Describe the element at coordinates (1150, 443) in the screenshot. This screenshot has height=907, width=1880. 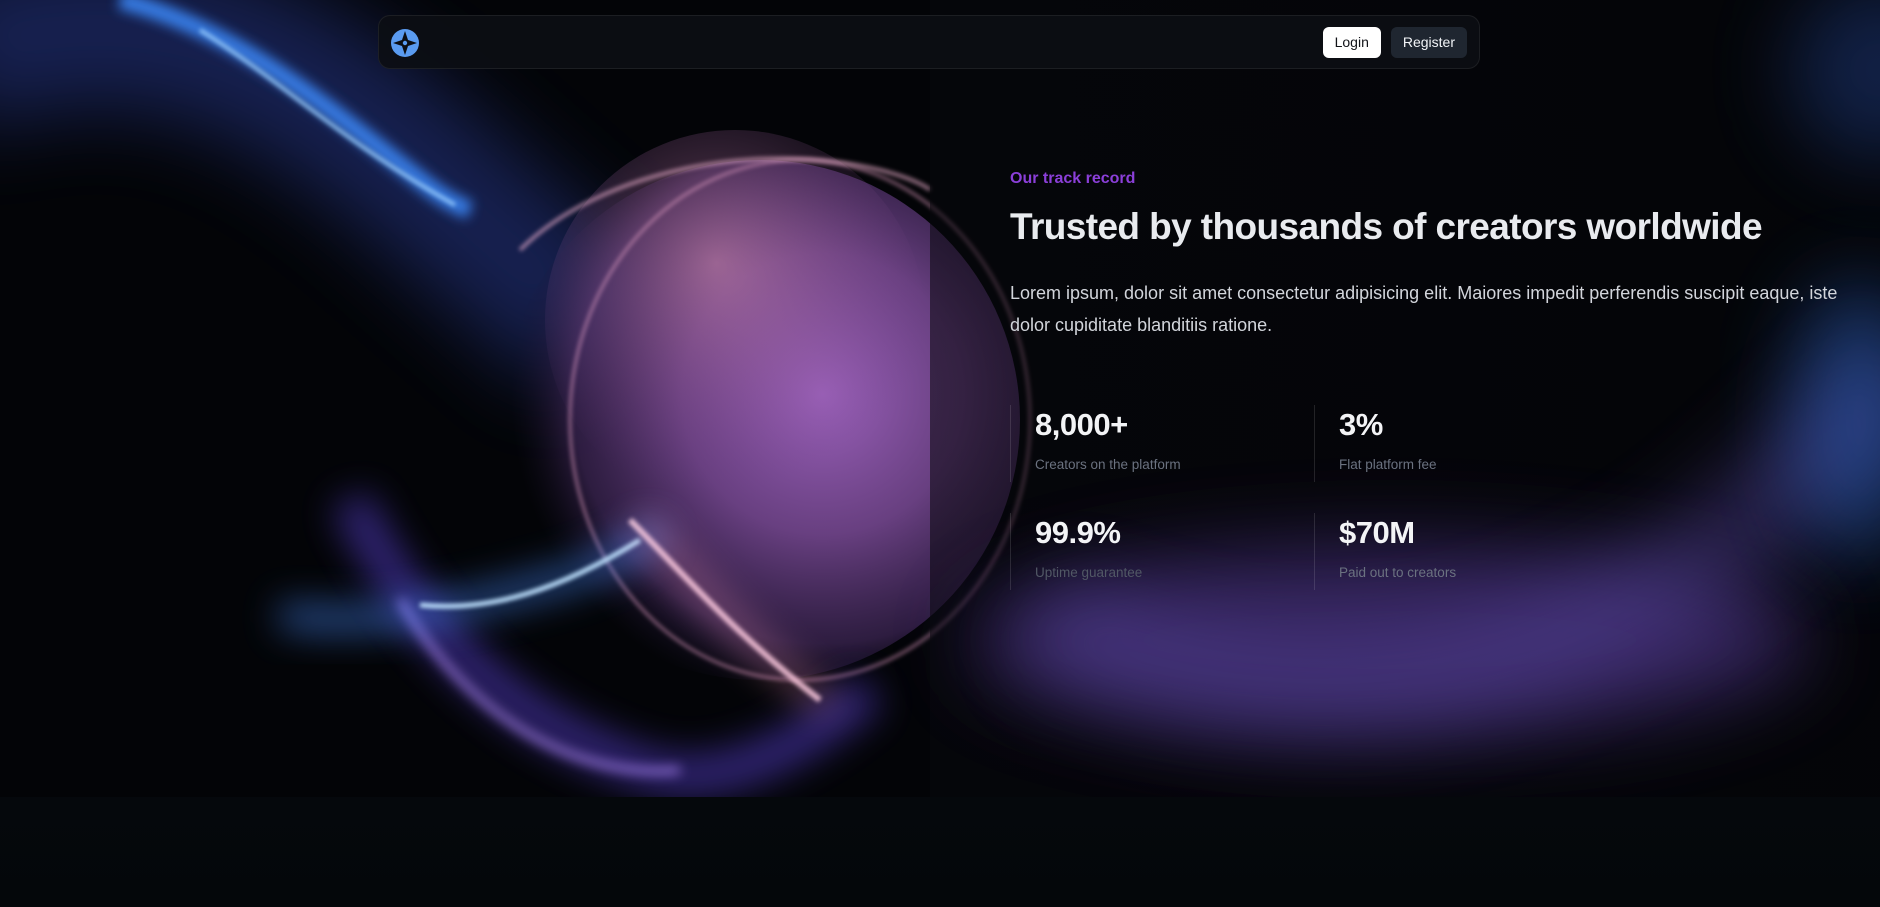
I see `stat-creators: 8,000+ Creators on the platform` at that location.